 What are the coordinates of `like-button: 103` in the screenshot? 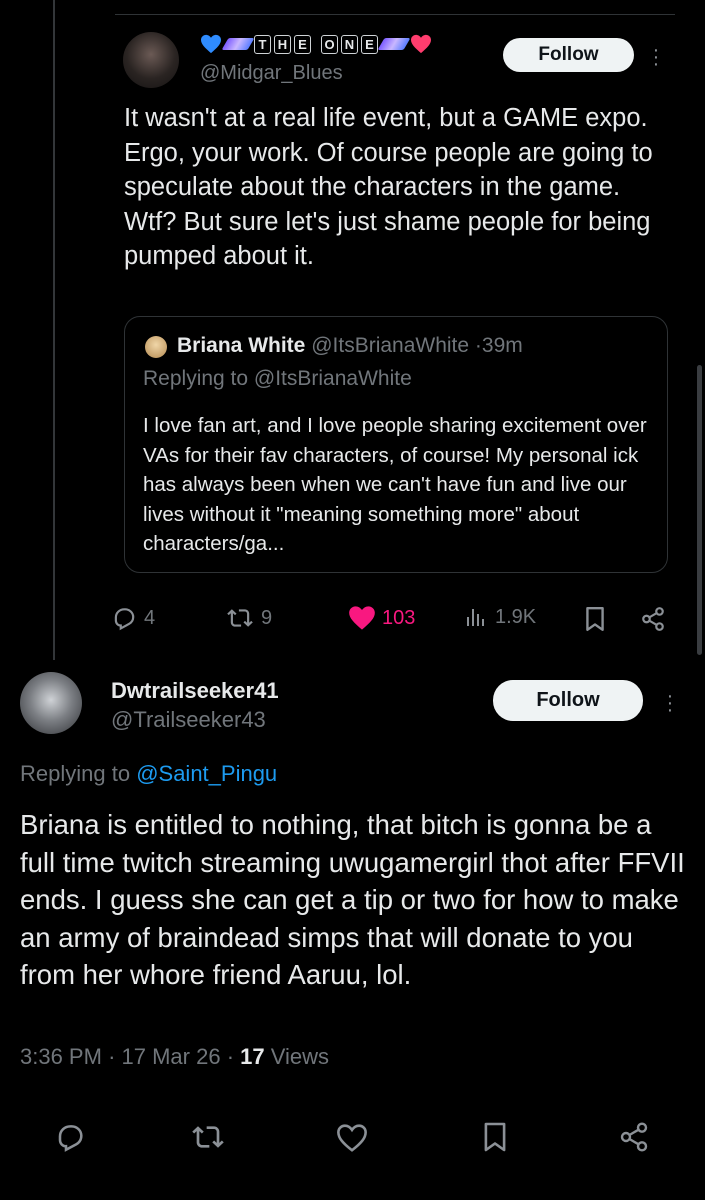 It's located at (381, 618).